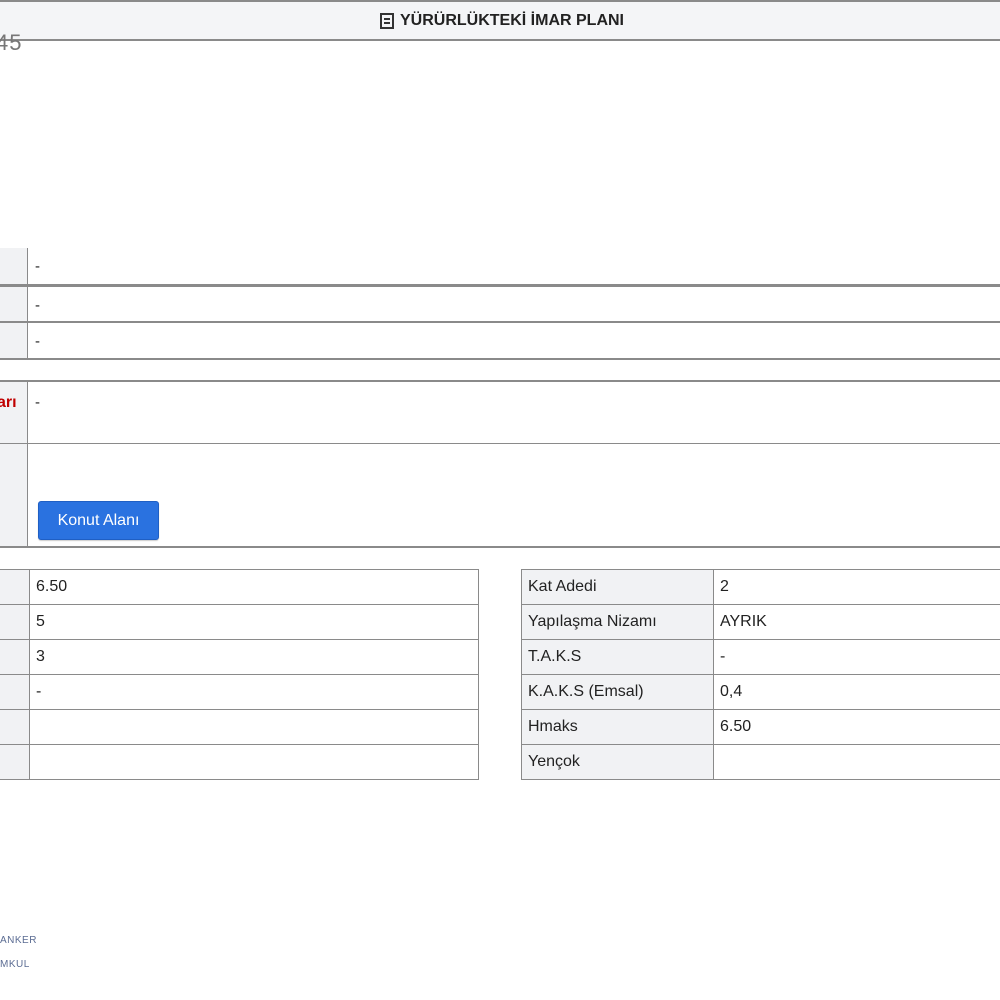  What do you see at coordinates (617, 762) in the screenshot?
I see `right-label-6: Yençok` at bounding box center [617, 762].